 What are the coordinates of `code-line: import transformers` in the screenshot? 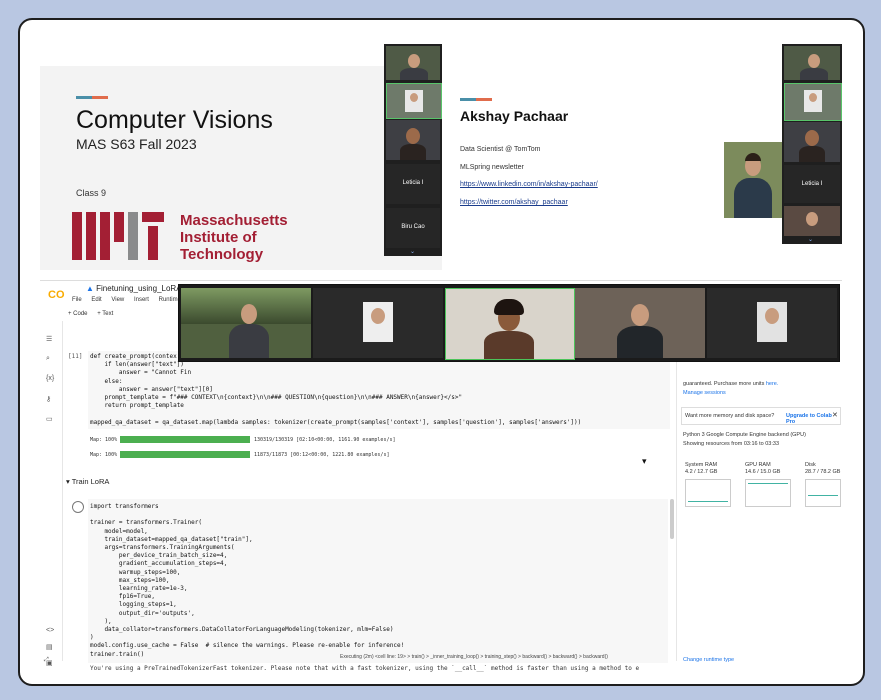 It's located at (124, 506).